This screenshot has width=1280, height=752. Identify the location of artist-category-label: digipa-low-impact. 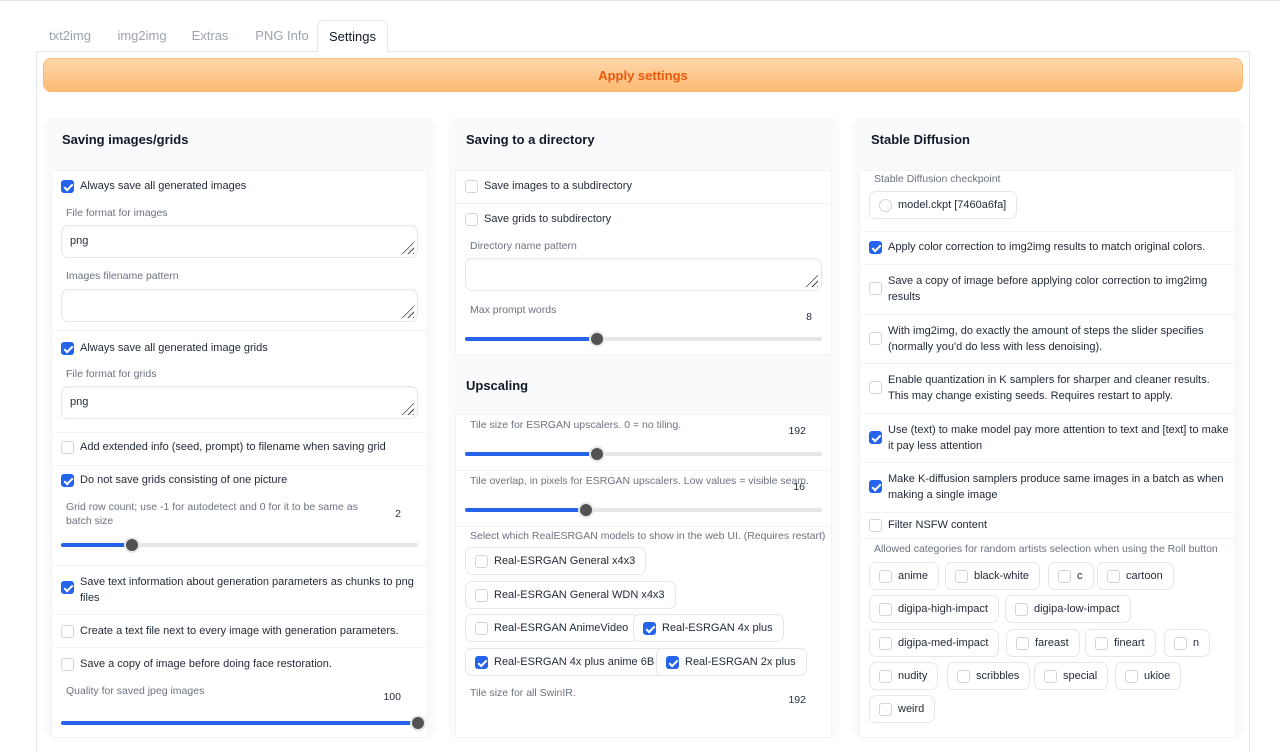
(1077, 609).